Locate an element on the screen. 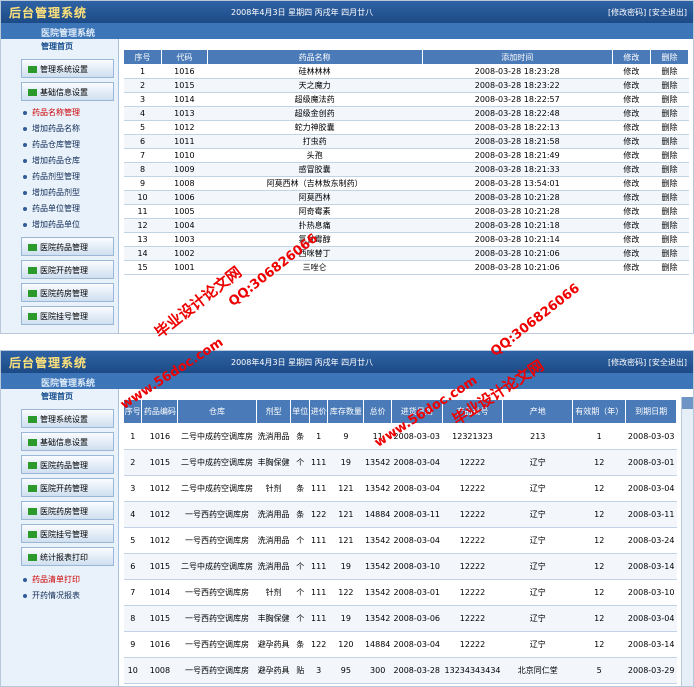 The width and height of the screenshot is (694, 687). link-warehouse-manage: 药品仓库管理 is located at coordinates (70, 145).